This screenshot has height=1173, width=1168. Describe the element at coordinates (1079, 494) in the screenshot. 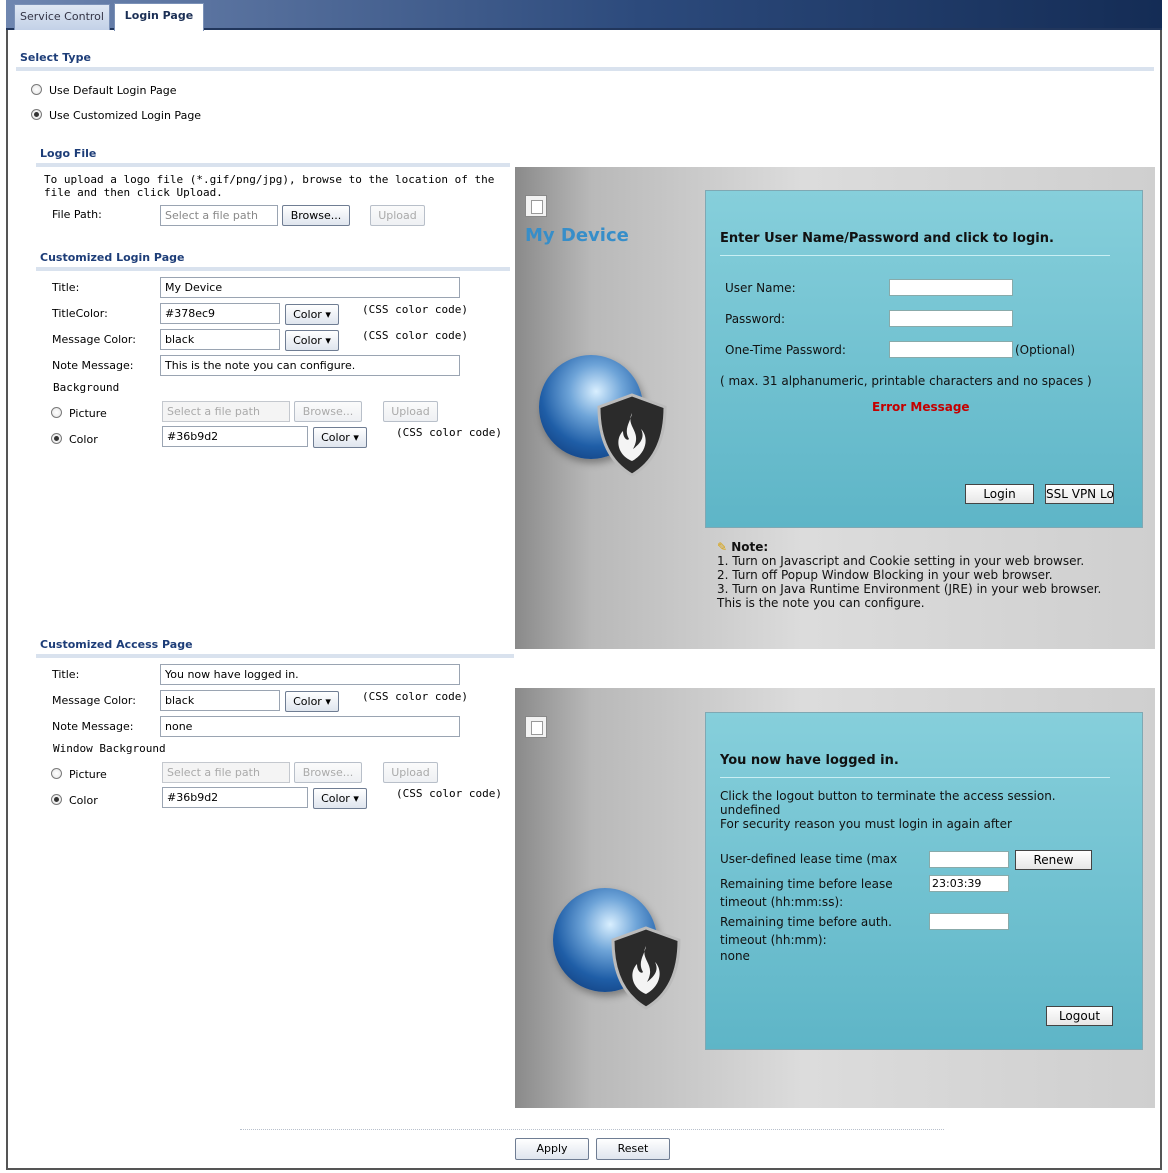

I see `ssl-vpn-login-button: SSL VPN Lo` at that location.